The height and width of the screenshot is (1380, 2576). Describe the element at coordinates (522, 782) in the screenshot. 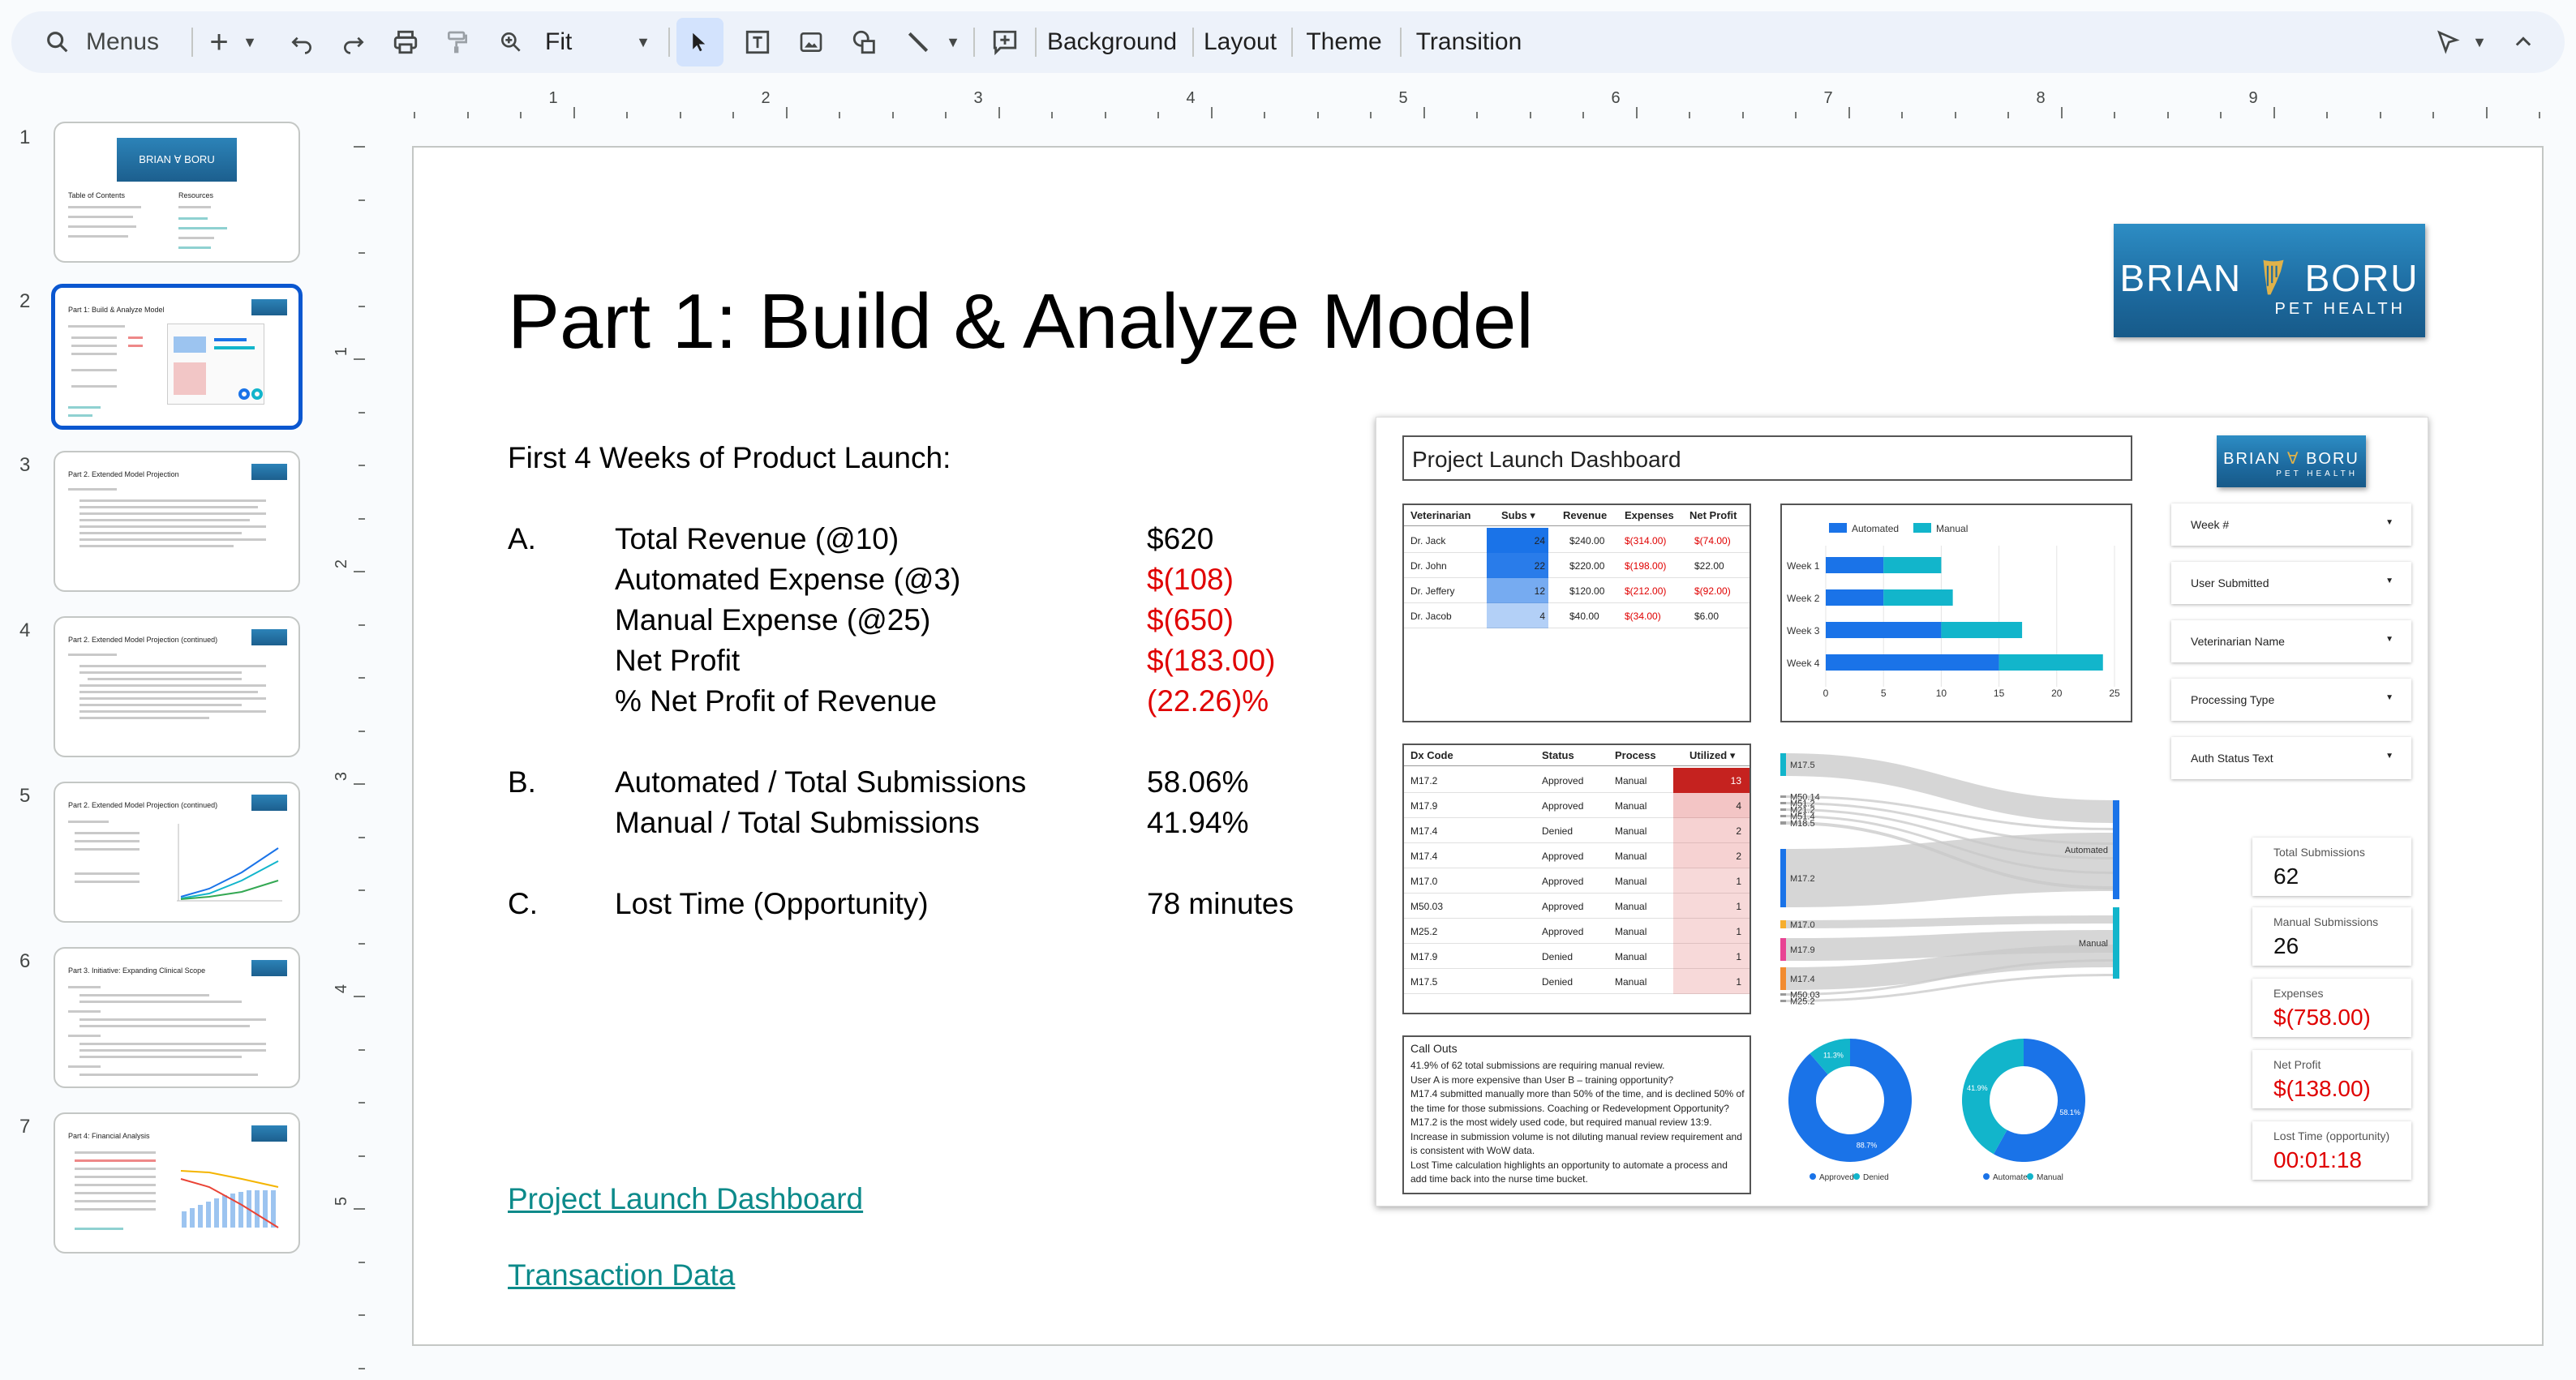

I see `section-letter: B.` at that location.